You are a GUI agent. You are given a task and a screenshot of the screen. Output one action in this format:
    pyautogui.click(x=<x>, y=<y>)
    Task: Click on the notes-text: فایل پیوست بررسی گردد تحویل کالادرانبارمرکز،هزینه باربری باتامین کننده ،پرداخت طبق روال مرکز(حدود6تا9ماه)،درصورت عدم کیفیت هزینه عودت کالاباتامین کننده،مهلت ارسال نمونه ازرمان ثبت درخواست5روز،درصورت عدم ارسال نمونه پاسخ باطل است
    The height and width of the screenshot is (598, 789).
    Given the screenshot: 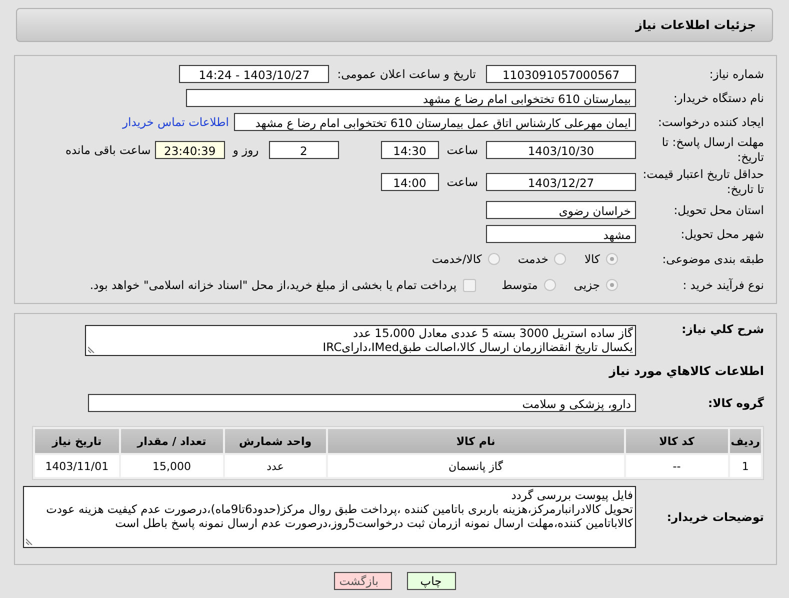 What is the action you would take?
    pyautogui.click(x=339, y=509)
    